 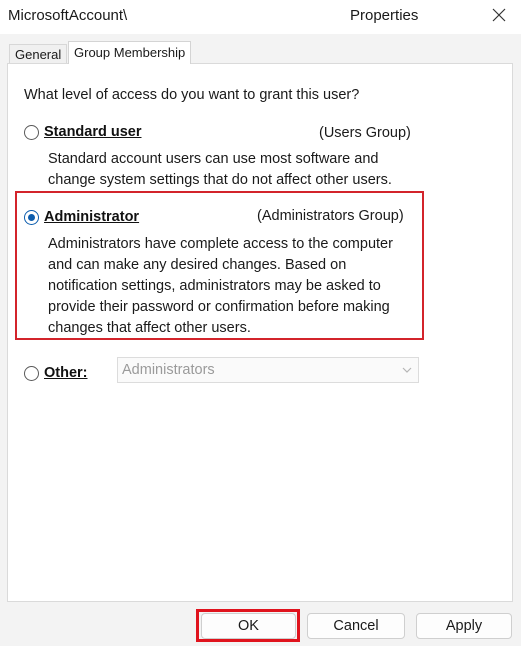 I want to click on close-button, so click(x=499, y=15).